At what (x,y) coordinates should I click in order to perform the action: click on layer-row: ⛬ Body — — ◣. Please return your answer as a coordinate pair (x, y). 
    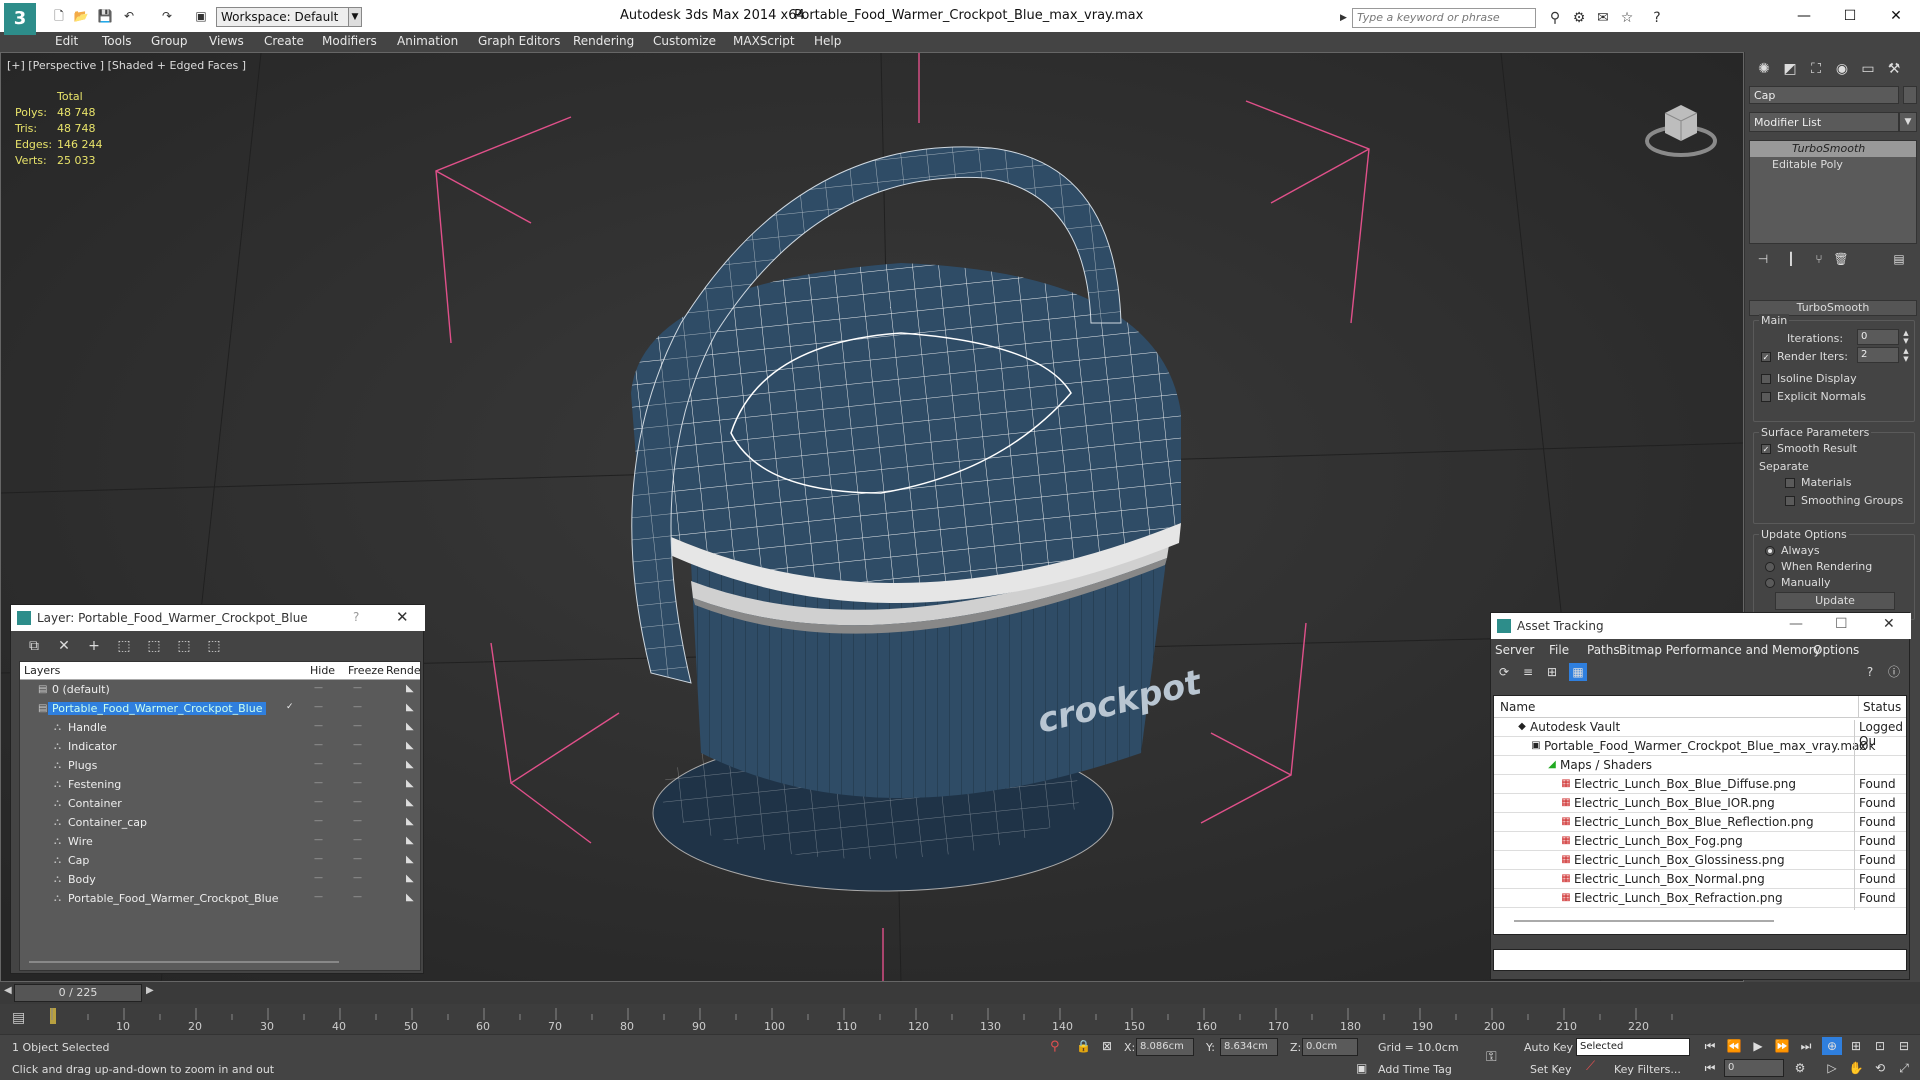
    Looking at the image, I should click on (220, 880).